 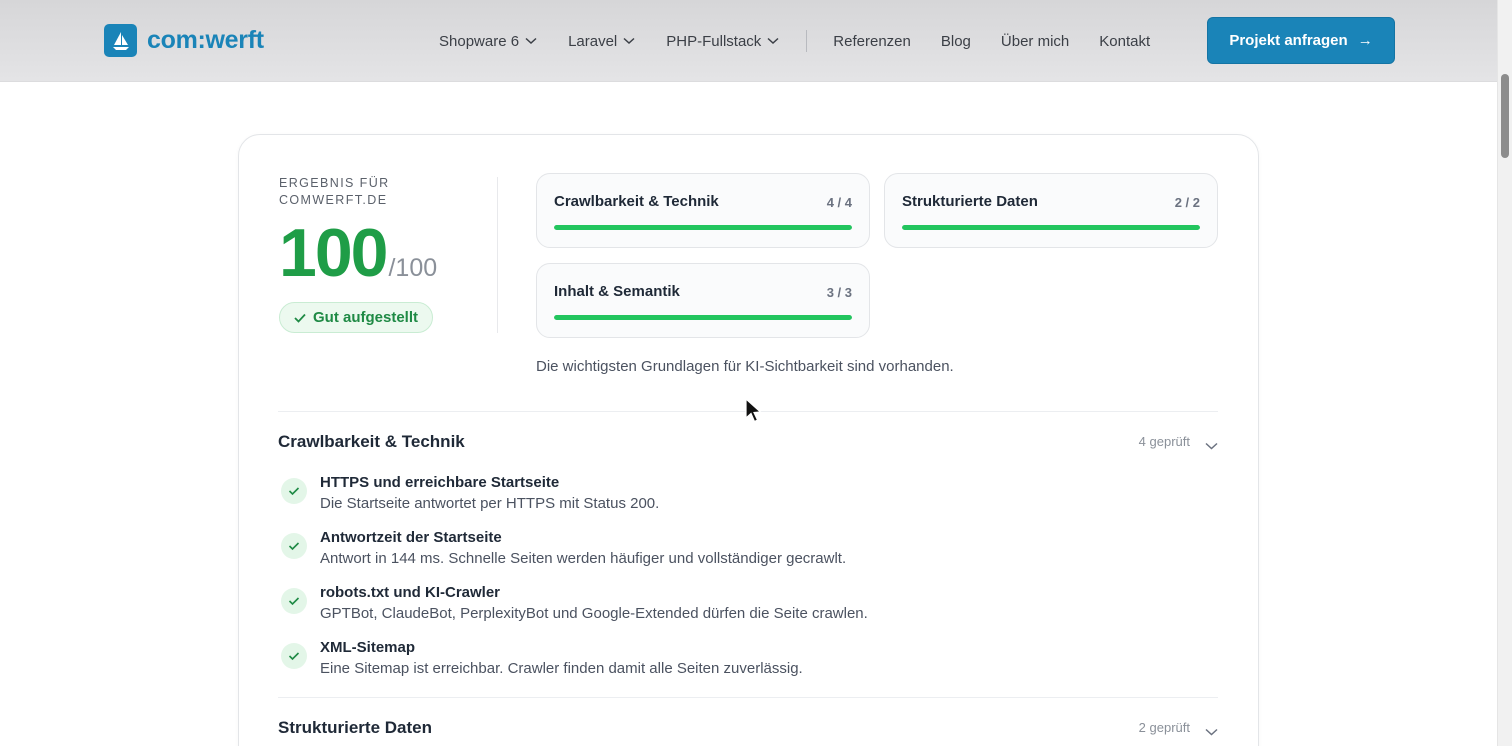 I want to click on section-title-strukturierte-daten: Strukturierte Daten, so click(x=355, y=728).